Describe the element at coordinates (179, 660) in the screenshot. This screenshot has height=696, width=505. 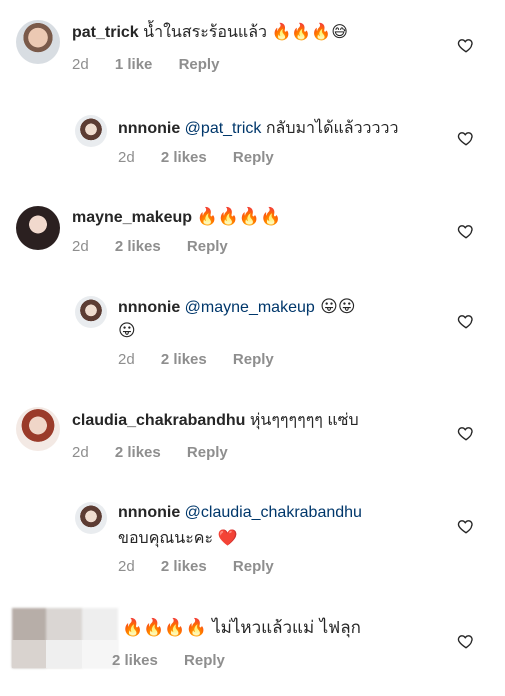
I see `comment-meta: 2 likes Reply` at that location.